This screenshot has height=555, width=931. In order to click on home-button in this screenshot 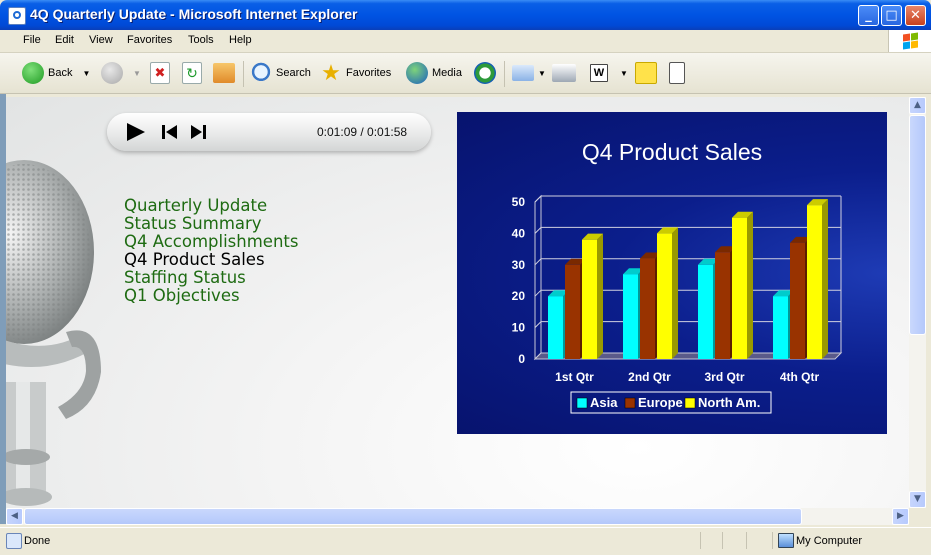, I will do `click(226, 73)`.